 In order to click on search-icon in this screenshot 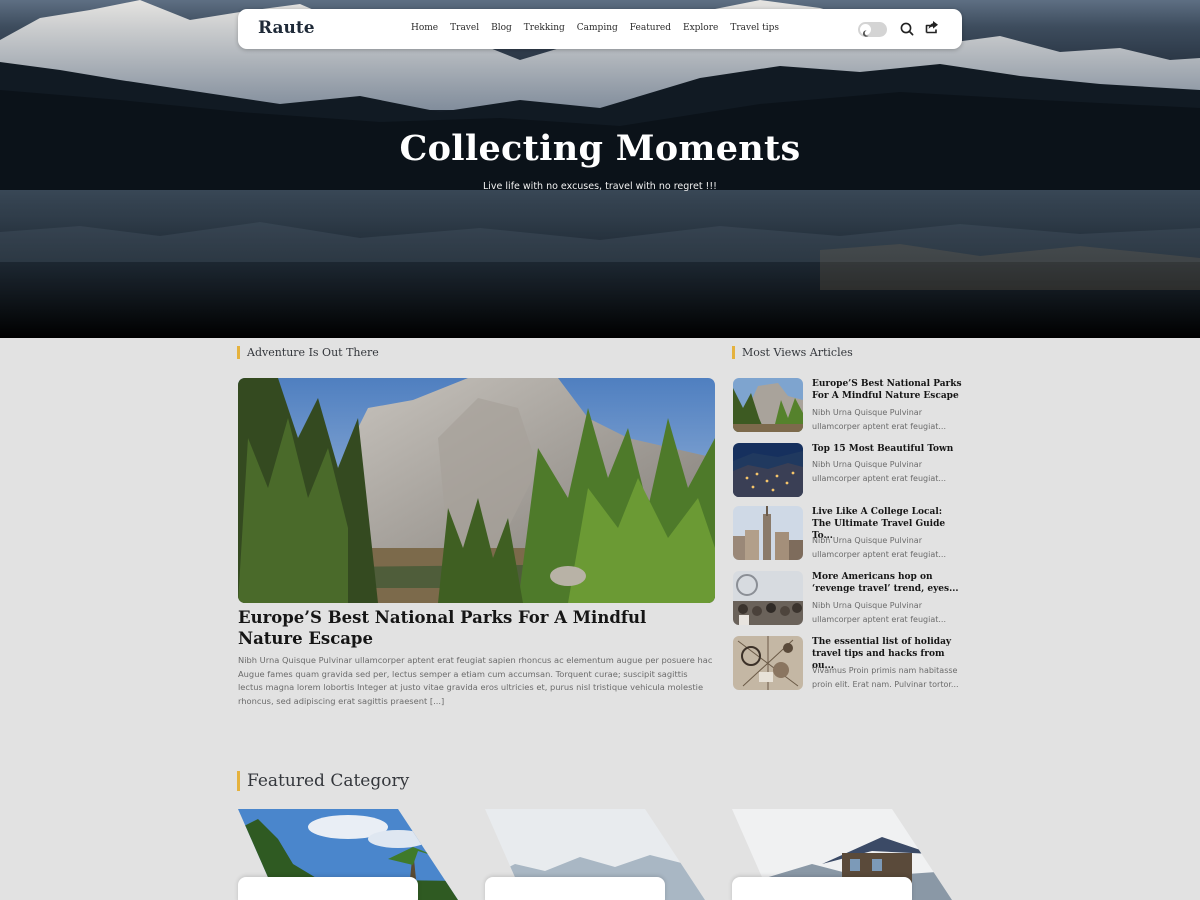, I will do `click(907, 29)`.